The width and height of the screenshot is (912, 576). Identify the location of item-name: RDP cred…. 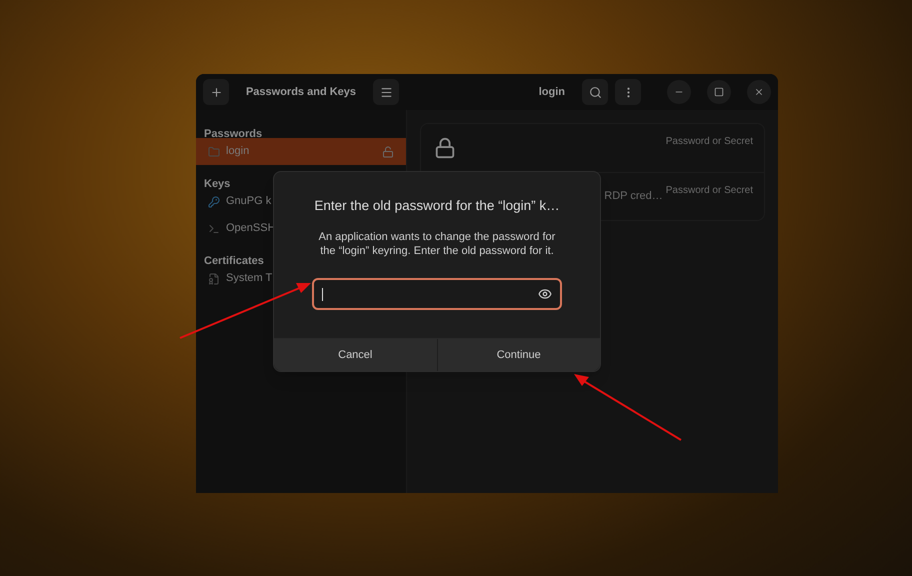
(633, 196).